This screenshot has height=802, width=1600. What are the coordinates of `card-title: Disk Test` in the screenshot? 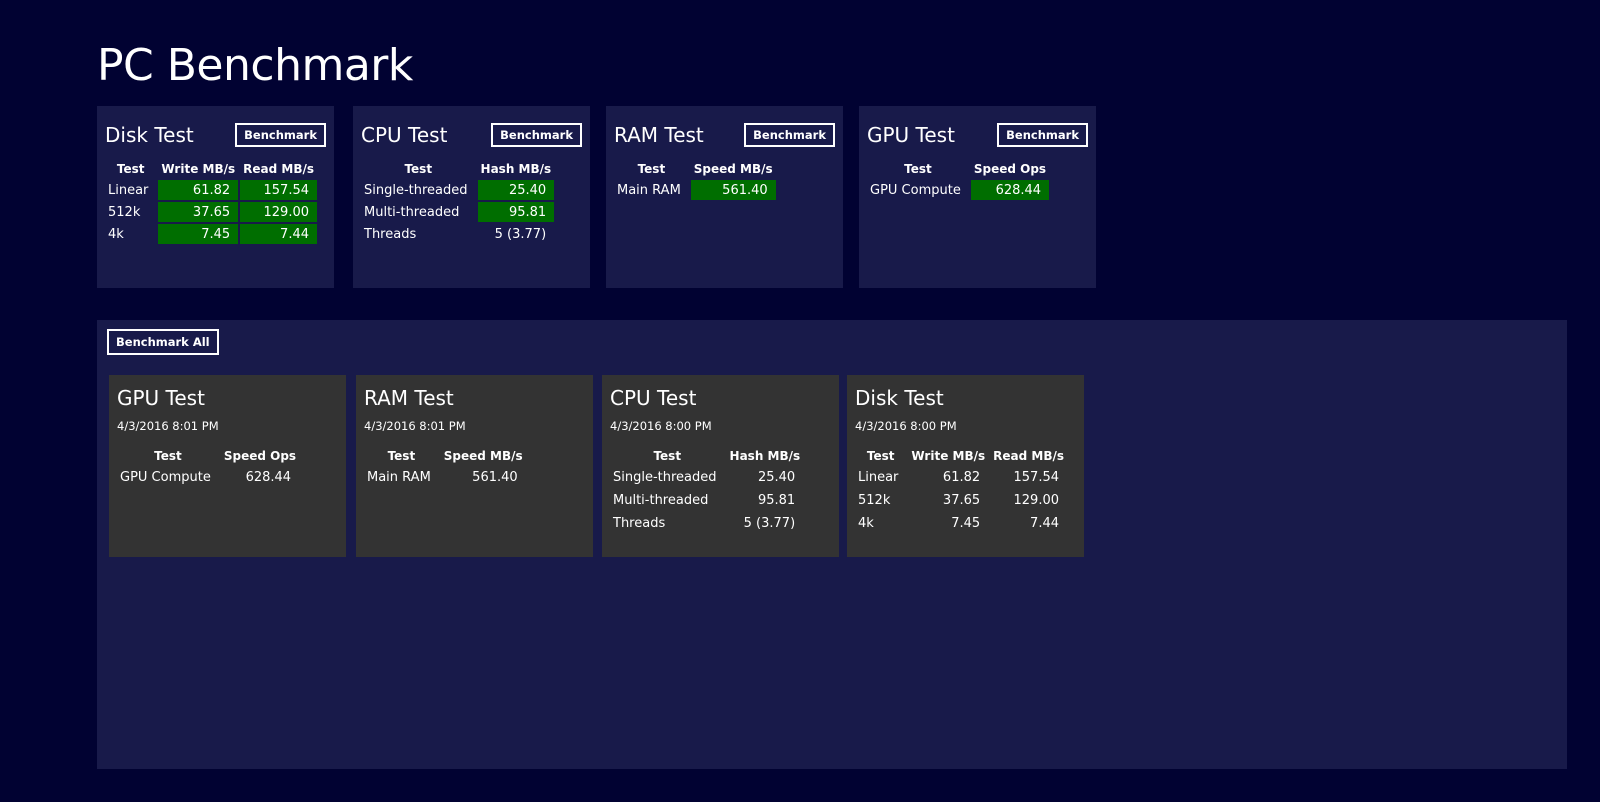 It's located at (899, 398).